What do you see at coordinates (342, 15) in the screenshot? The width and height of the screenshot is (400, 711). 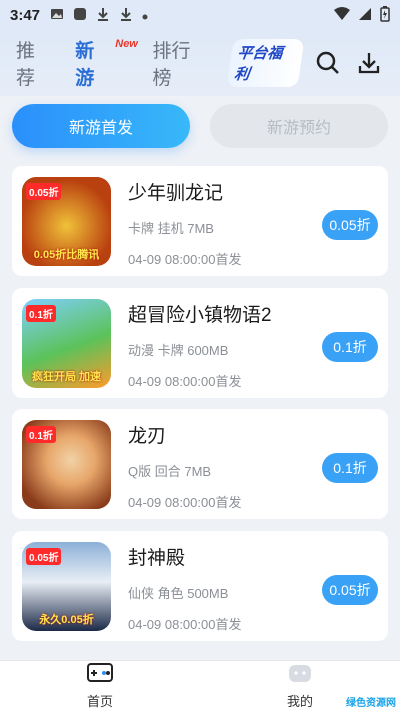 I see `wifi-icon` at bounding box center [342, 15].